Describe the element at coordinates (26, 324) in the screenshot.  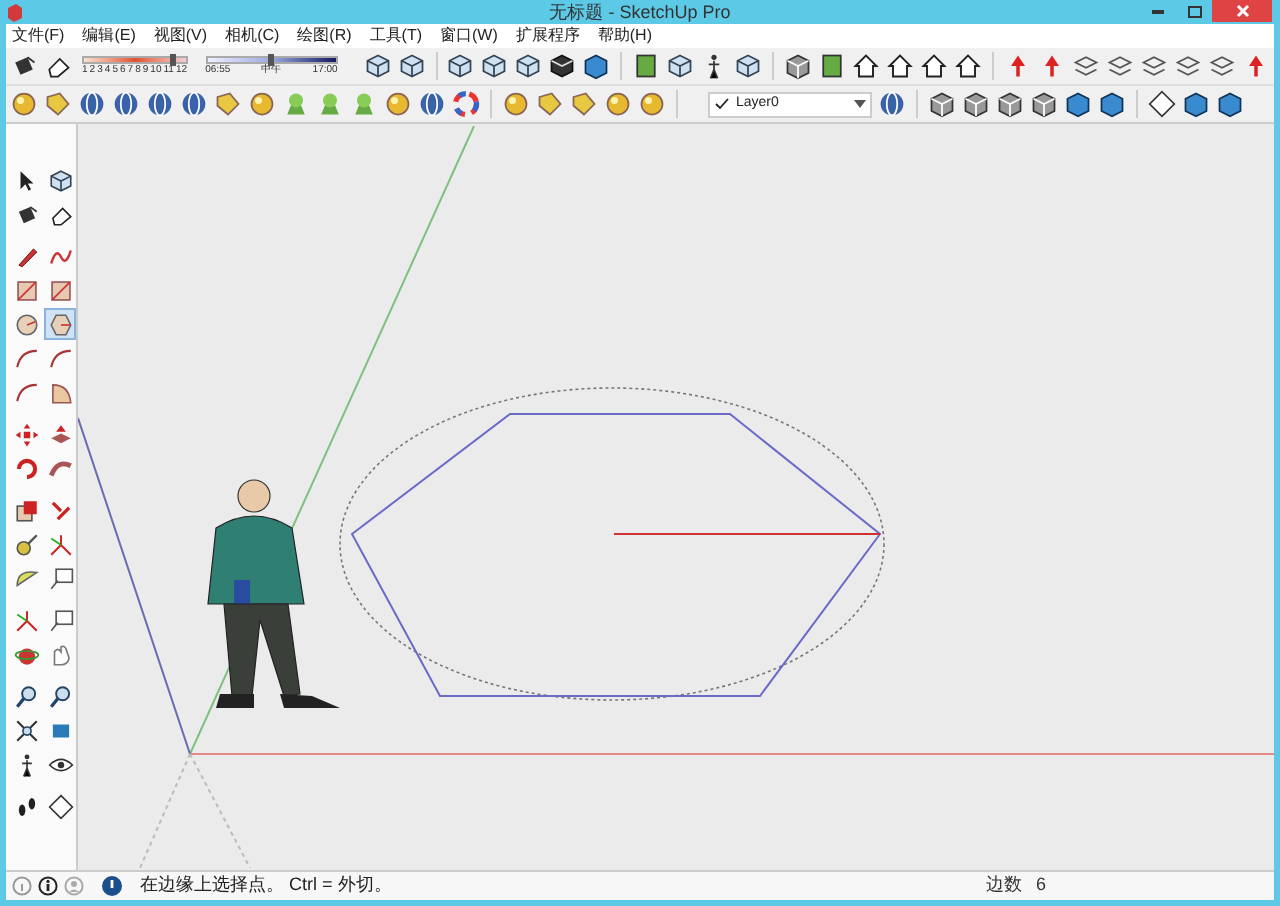
I see `circle-icon` at that location.